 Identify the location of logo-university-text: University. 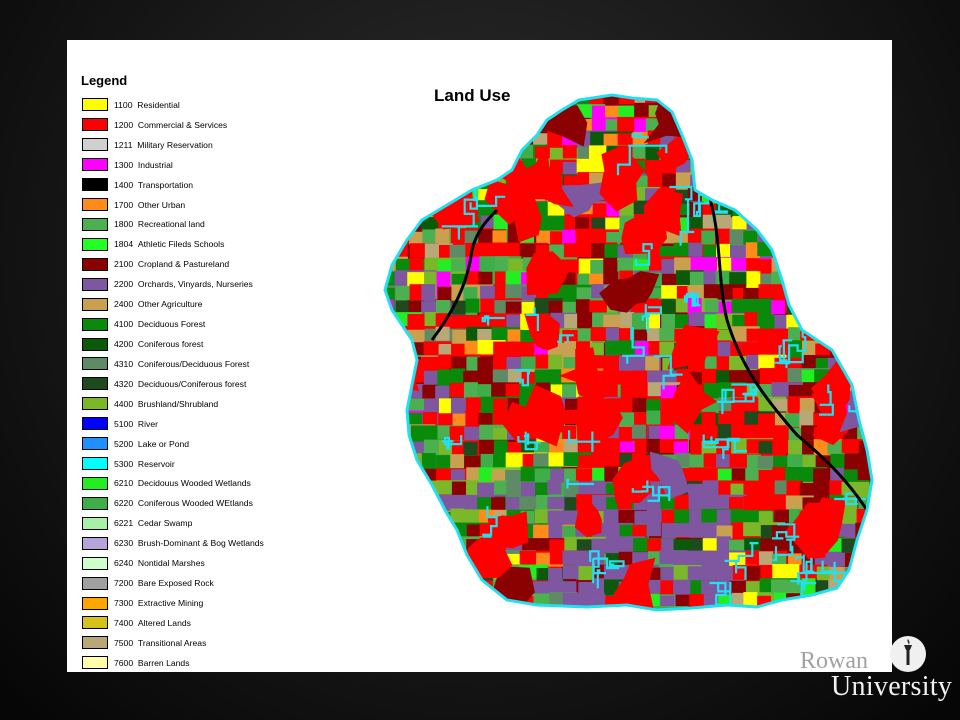
(892, 686).